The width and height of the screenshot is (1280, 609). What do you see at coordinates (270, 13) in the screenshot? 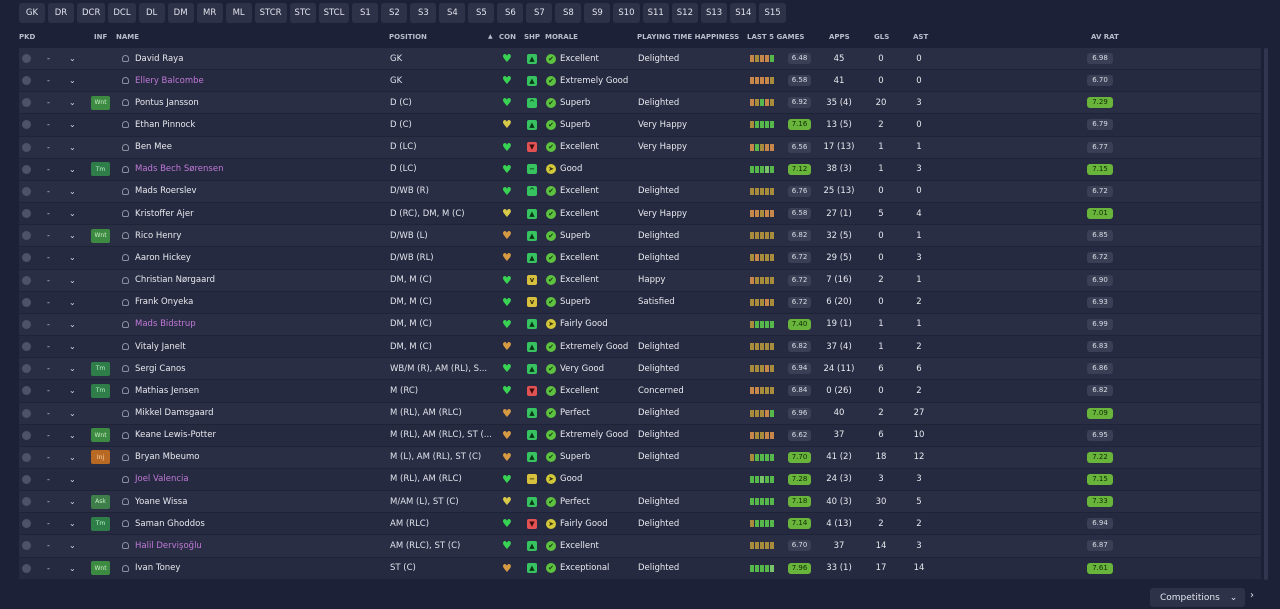
I see `filter-button-stcr: STCR` at bounding box center [270, 13].